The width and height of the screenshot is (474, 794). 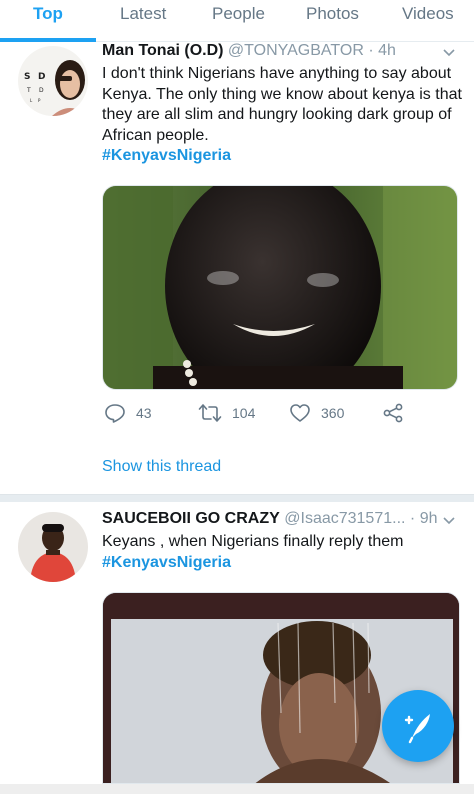 What do you see at coordinates (428, 14) in the screenshot?
I see `tab-videos: Videos` at bounding box center [428, 14].